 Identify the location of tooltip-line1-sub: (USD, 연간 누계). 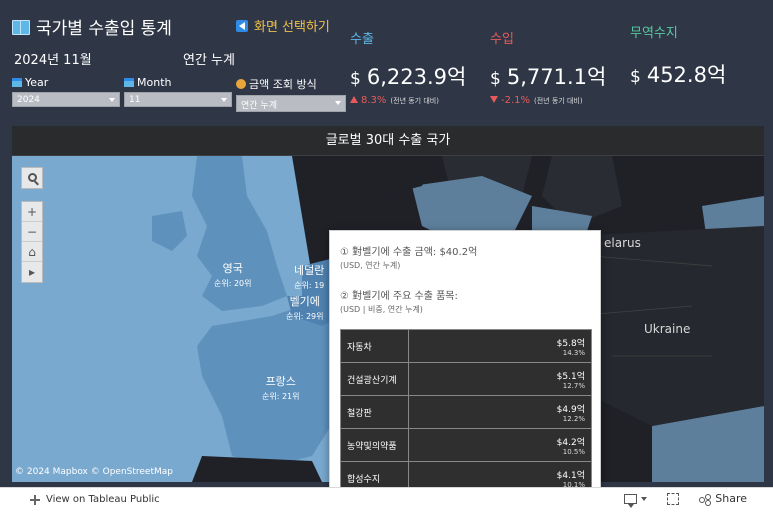
(370, 265).